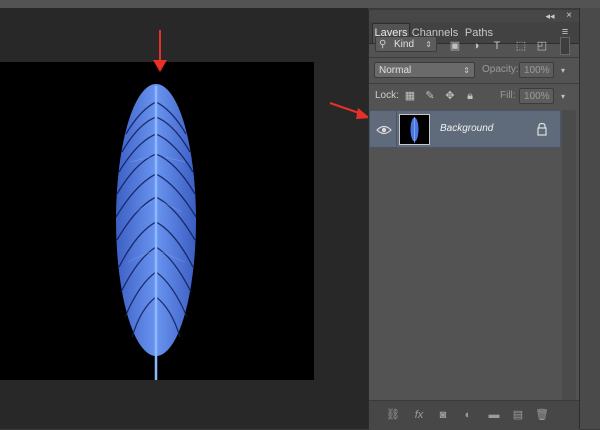  Describe the element at coordinates (565, 46) in the screenshot. I see `filter-toggle` at that location.